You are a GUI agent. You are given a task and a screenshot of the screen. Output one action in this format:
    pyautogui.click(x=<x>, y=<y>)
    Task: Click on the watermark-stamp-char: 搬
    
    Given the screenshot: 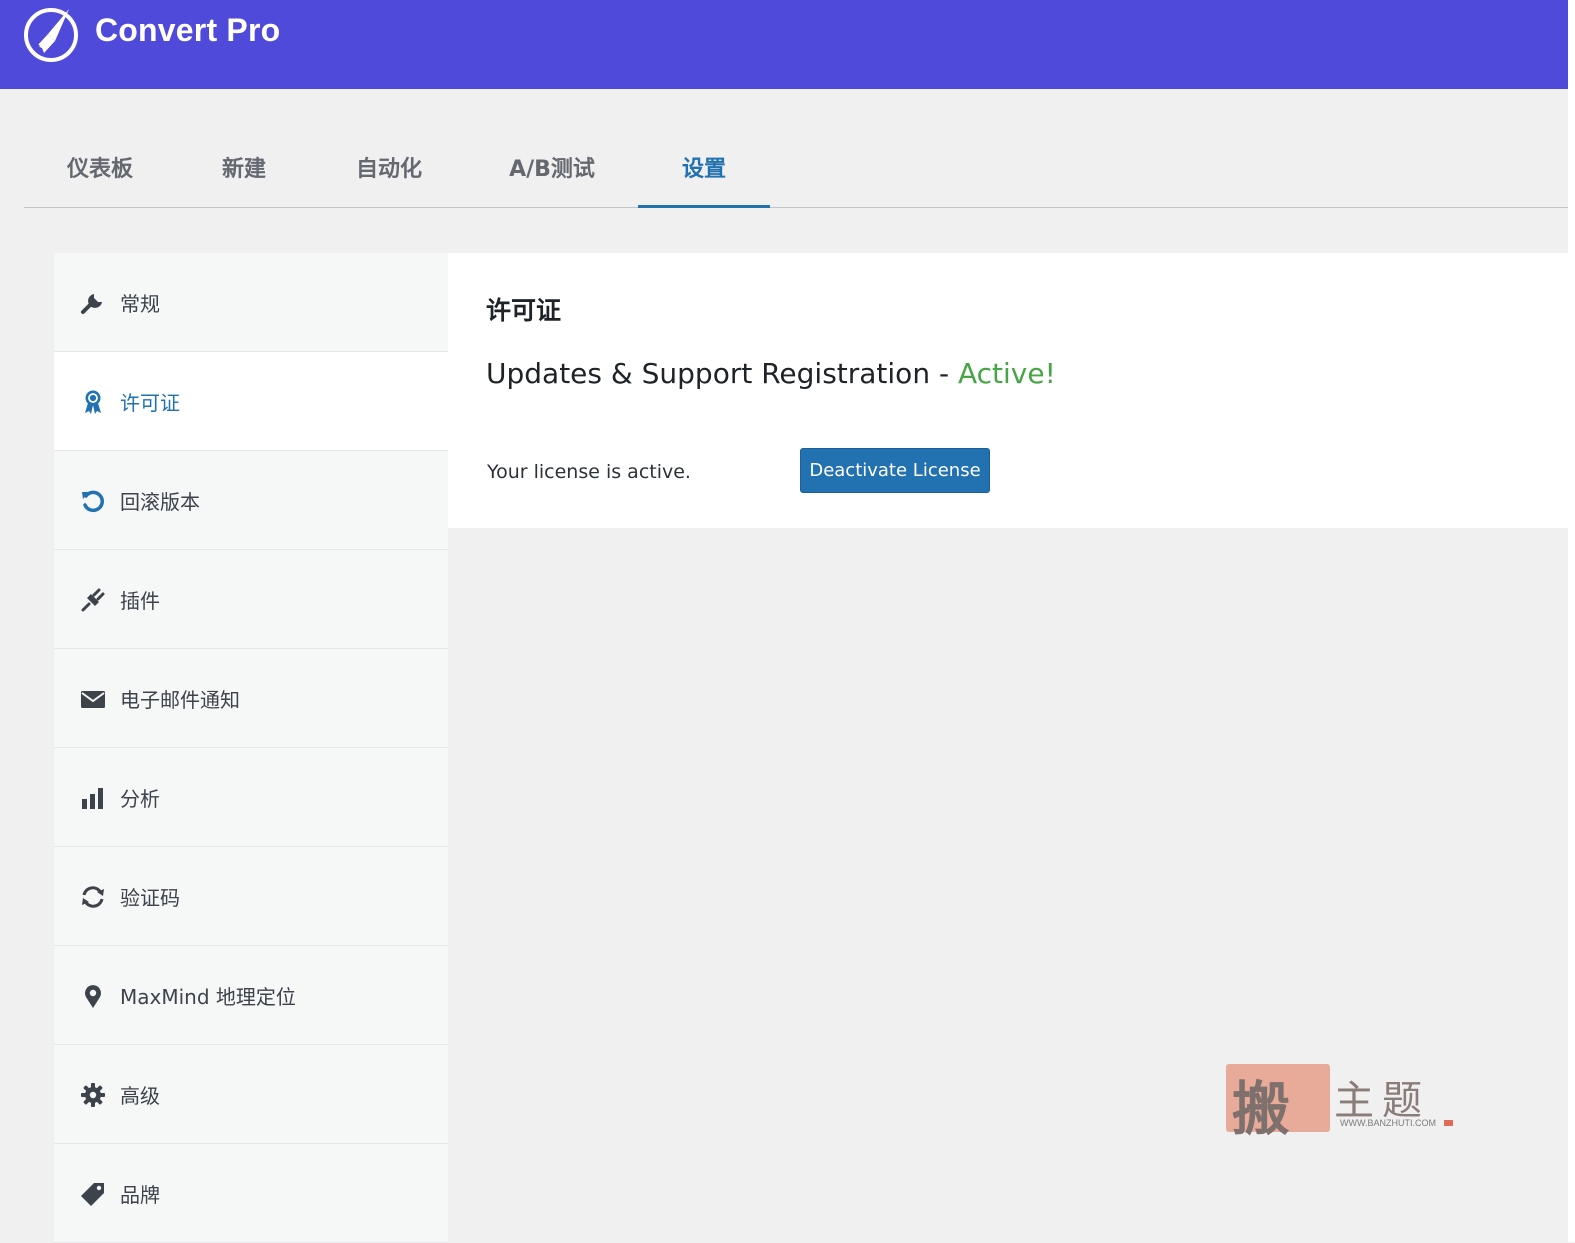 What is the action you would take?
    pyautogui.click(x=1261, y=1109)
    